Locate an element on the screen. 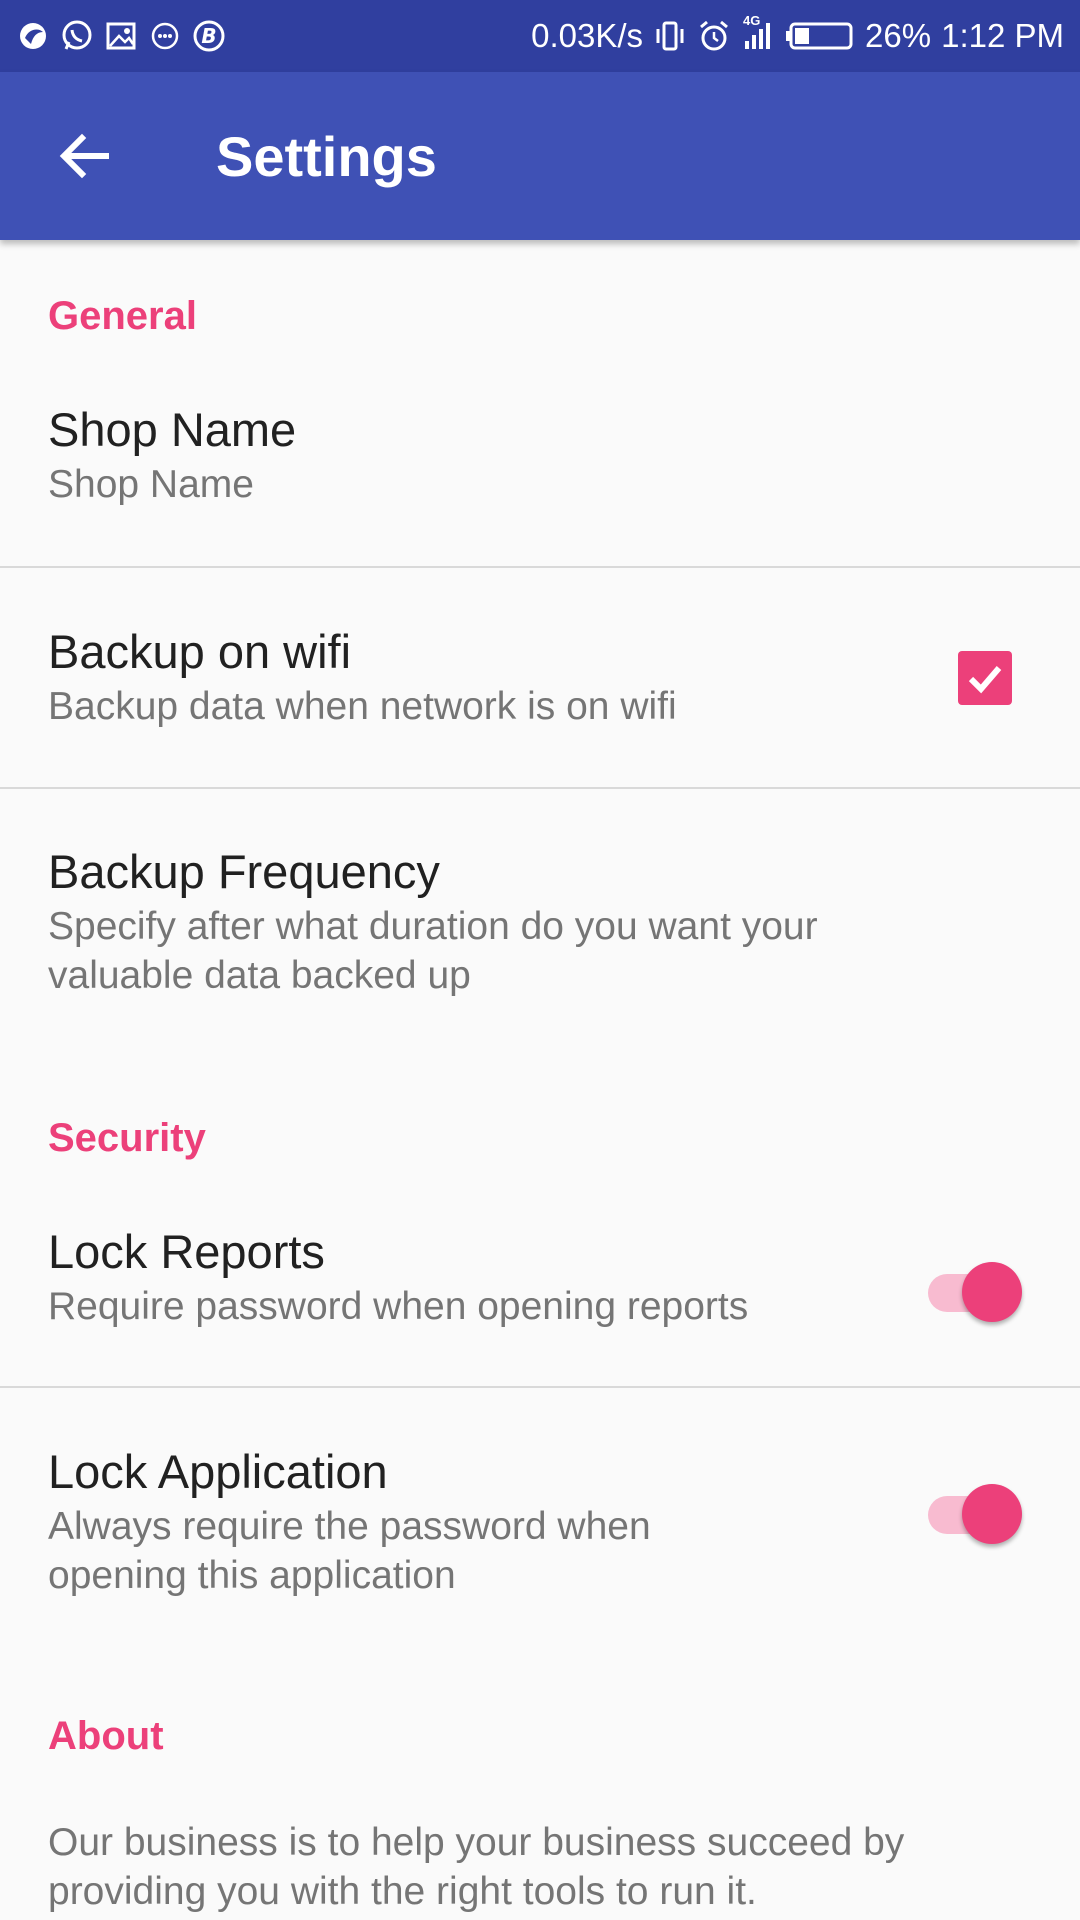  lock-reports-switch is located at coordinates (972, 1288).